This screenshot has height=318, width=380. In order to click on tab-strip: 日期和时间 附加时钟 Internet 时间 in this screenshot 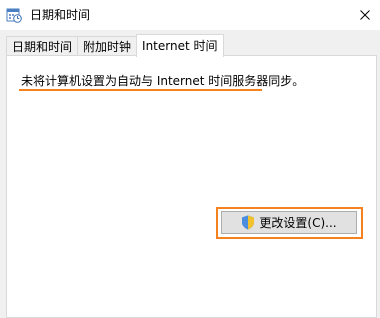, I will do `click(115, 45)`.